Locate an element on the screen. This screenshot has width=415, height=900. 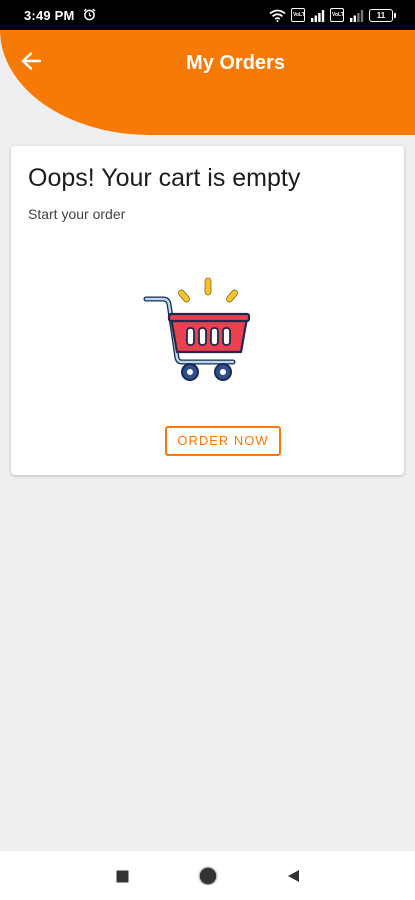
system-nav-bar is located at coordinates (207, 875).